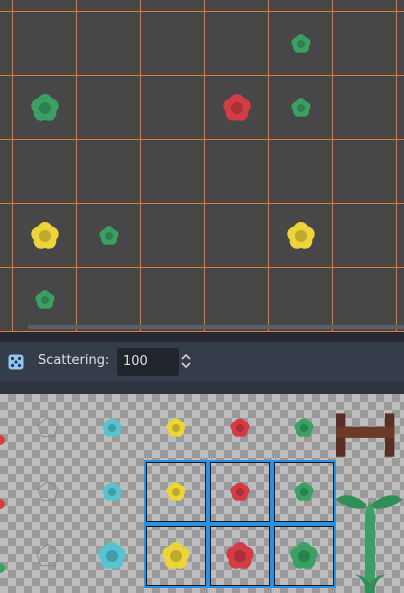 The width and height of the screenshot is (404, 593). I want to click on toolbar-separator, so click(202, 388).